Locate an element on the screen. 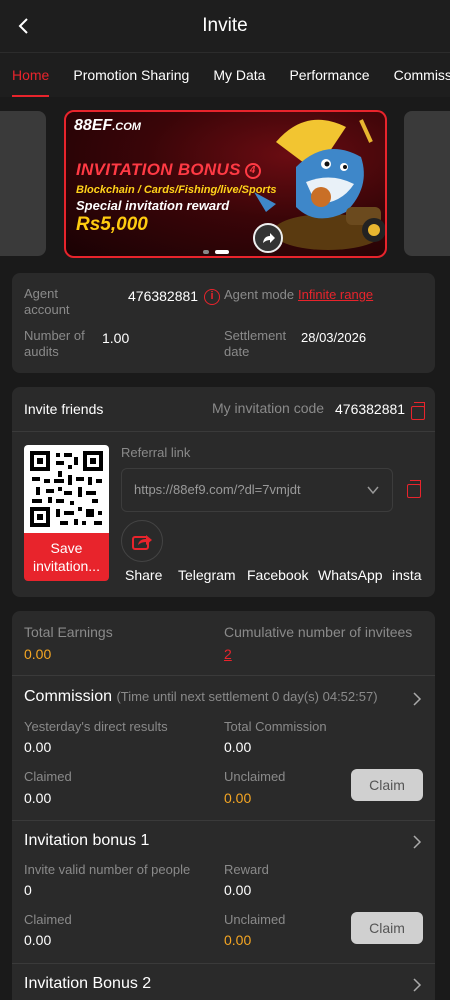 The width and height of the screenshot is (450, 1000). total-earnings-value: 0.00 is located at coordinates (38, 654).